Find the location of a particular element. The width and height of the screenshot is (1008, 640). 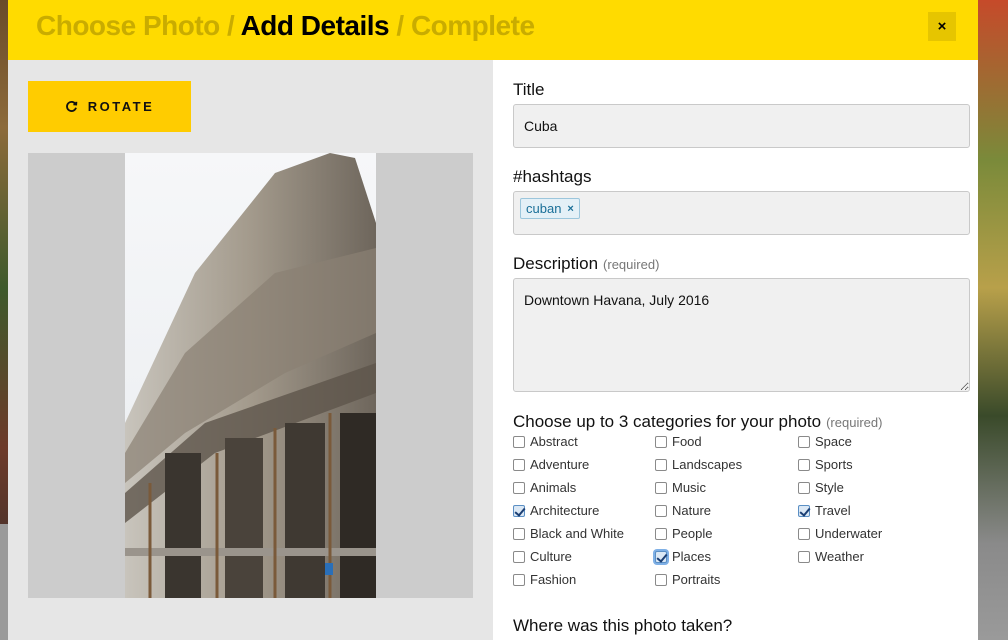

hashtag-chip: cuban × is located at coordinates (550, 208).